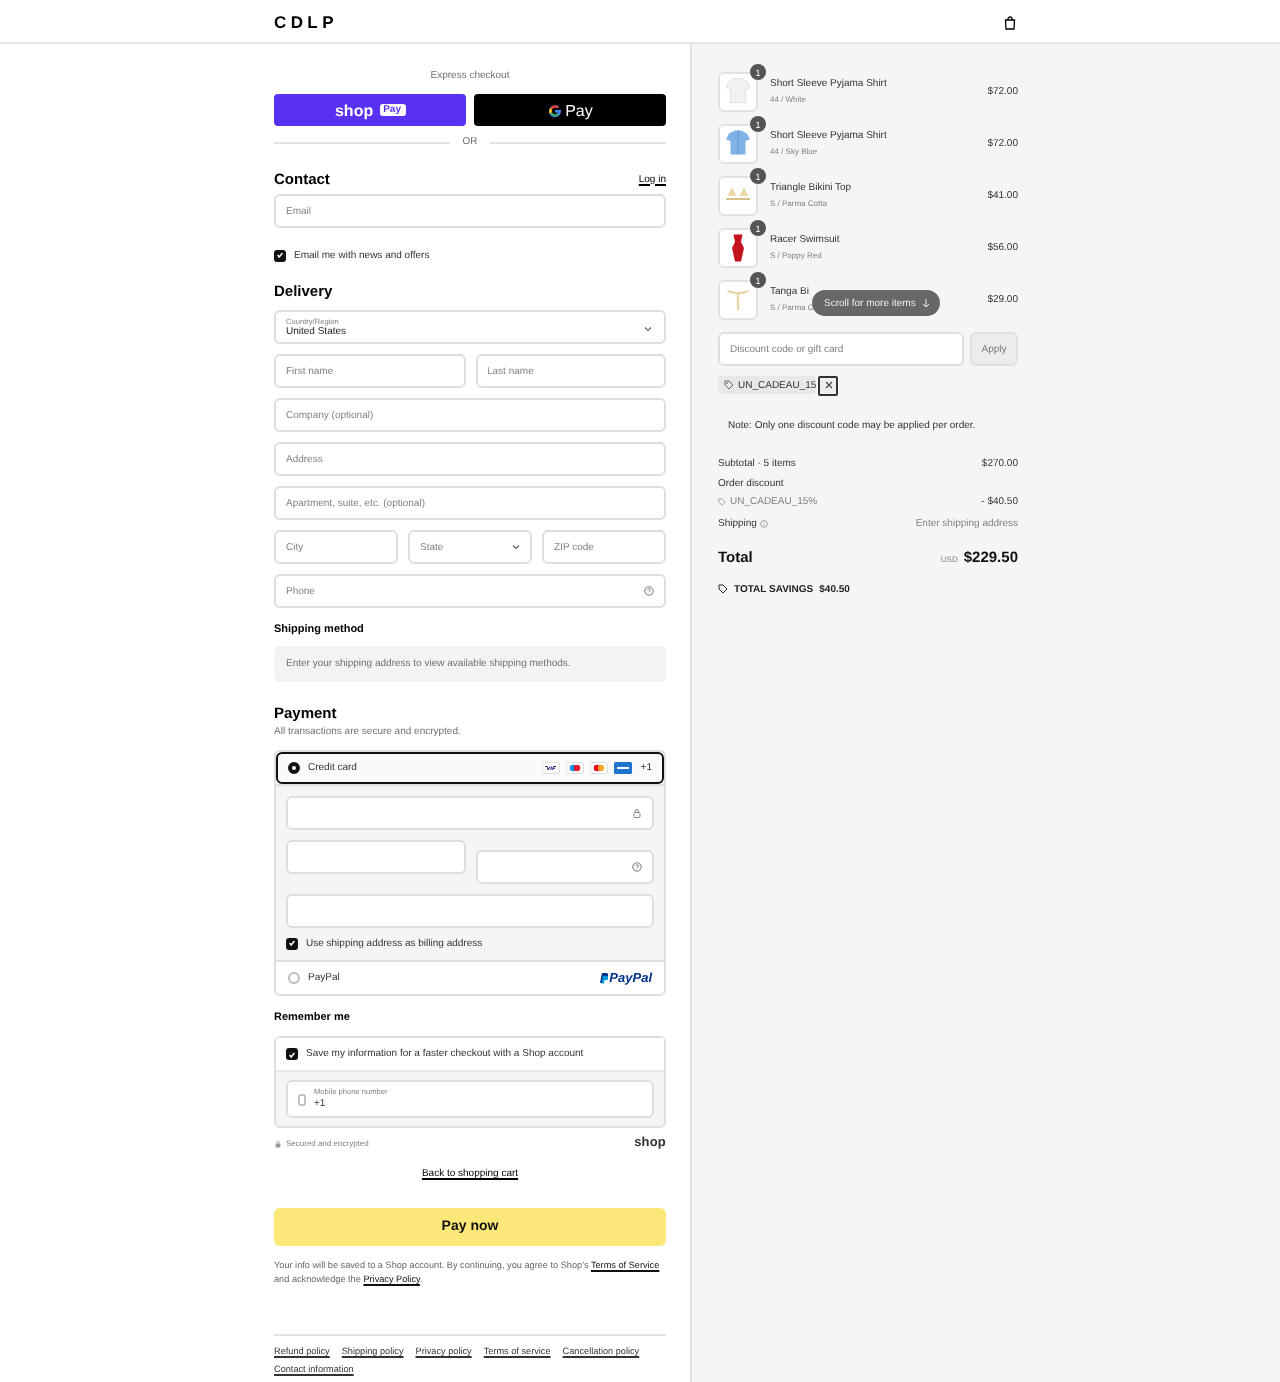  Describe the element at coordinates (551, 768) in the screenshot. I see `visa-card-icon` at that location.